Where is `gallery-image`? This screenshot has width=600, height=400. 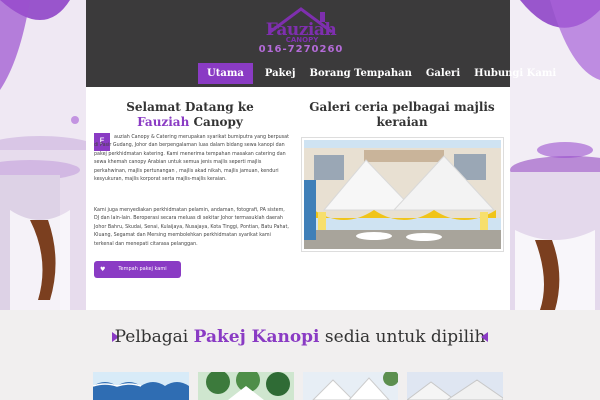 gallery-image is located at coordinates (402, 194).